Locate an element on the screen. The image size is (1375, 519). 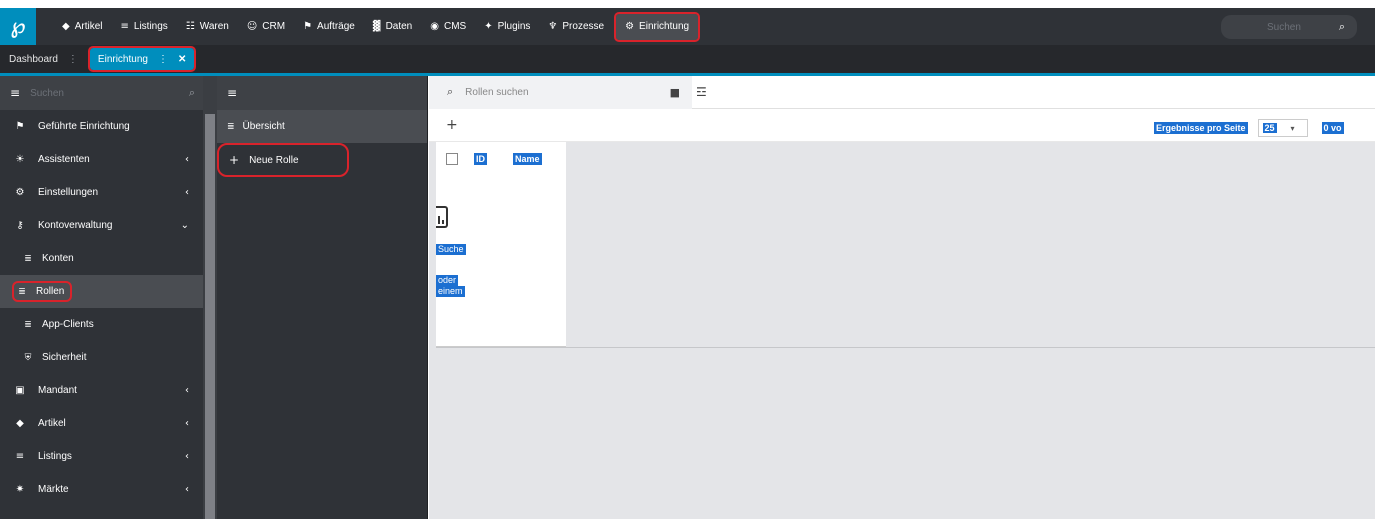
sidebar-item-label: Kontoverwaltung is located at coordinates (75, 225).